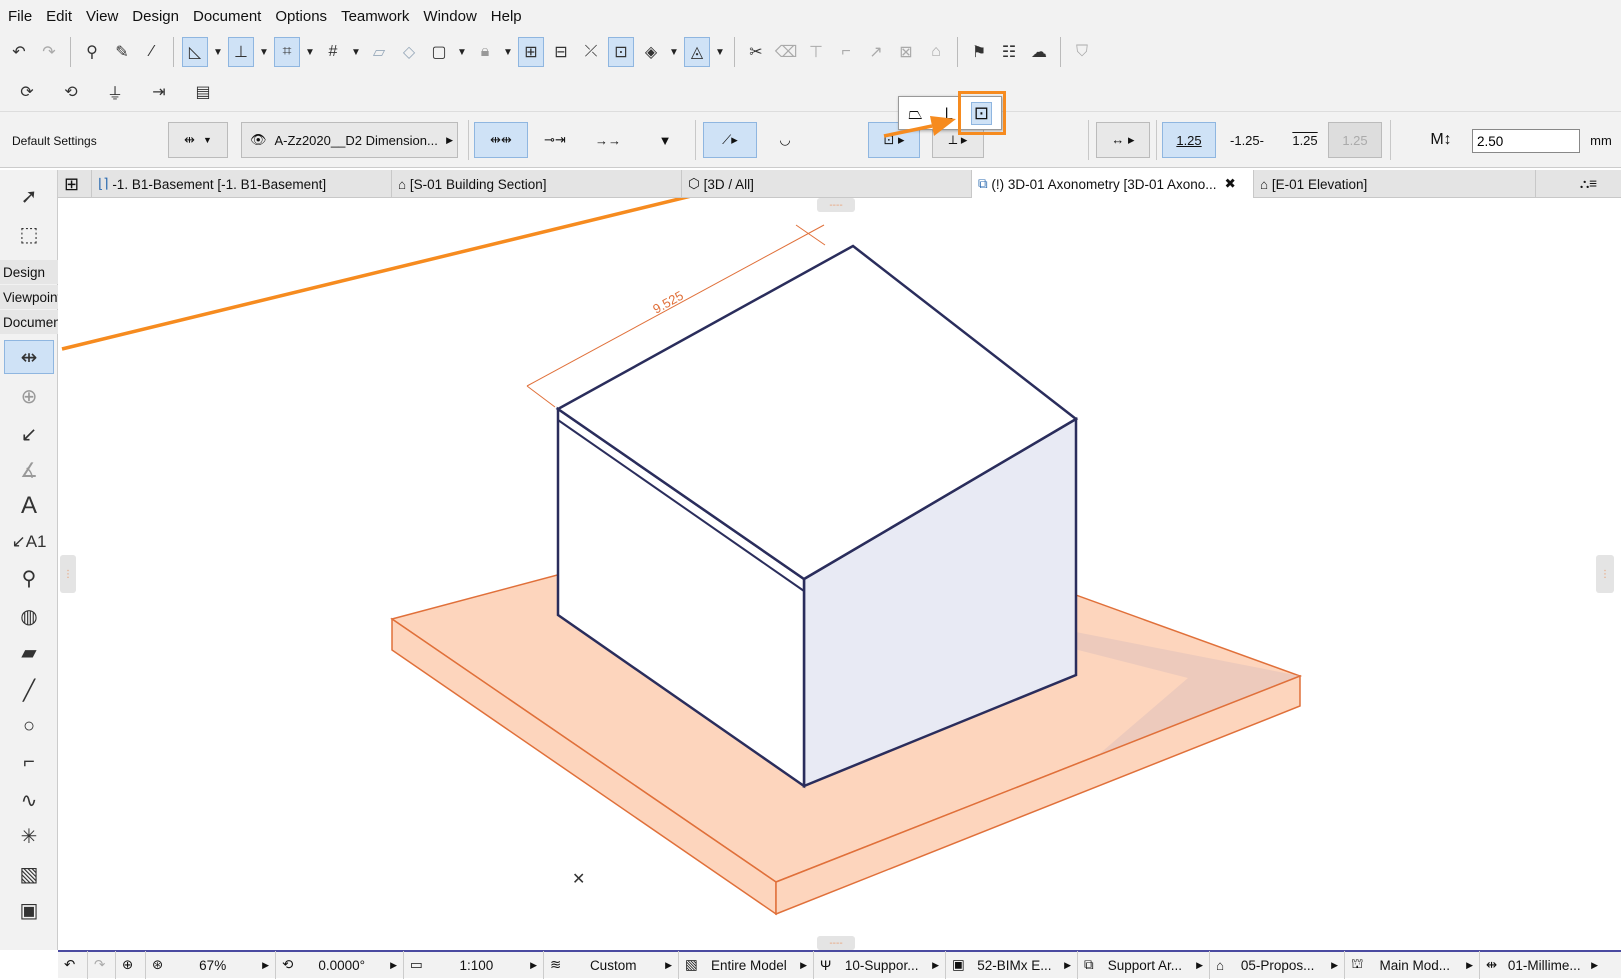 This screenshot has height=979, width=1621. I want to click on mvo-field: ▣ 52-BIMx E... ▶, so click(1012, 965).